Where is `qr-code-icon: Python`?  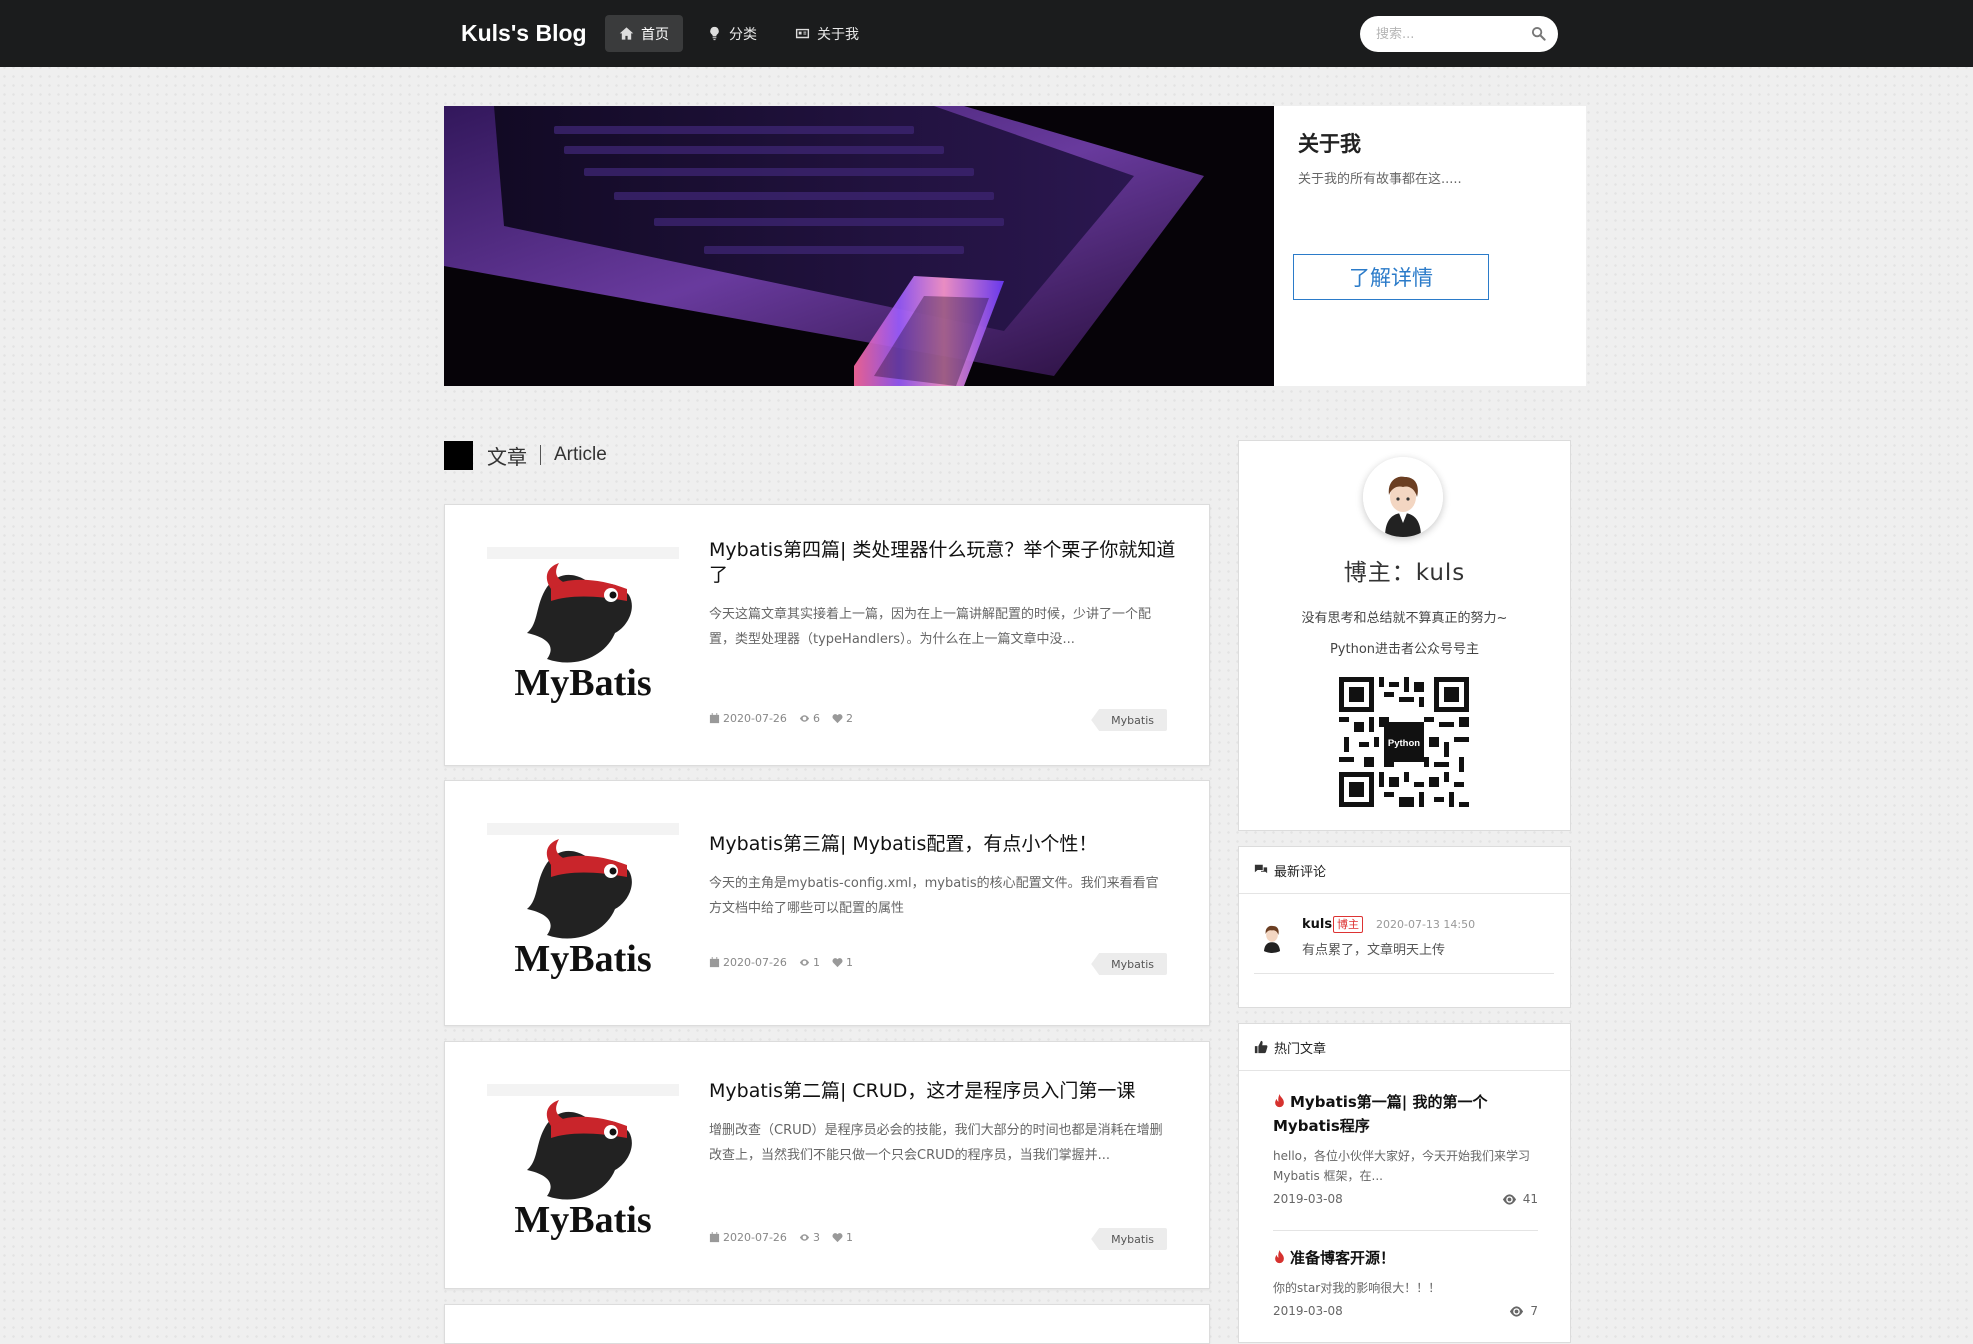 qr-code-icon: Python is located at coordinates (1404, 742).